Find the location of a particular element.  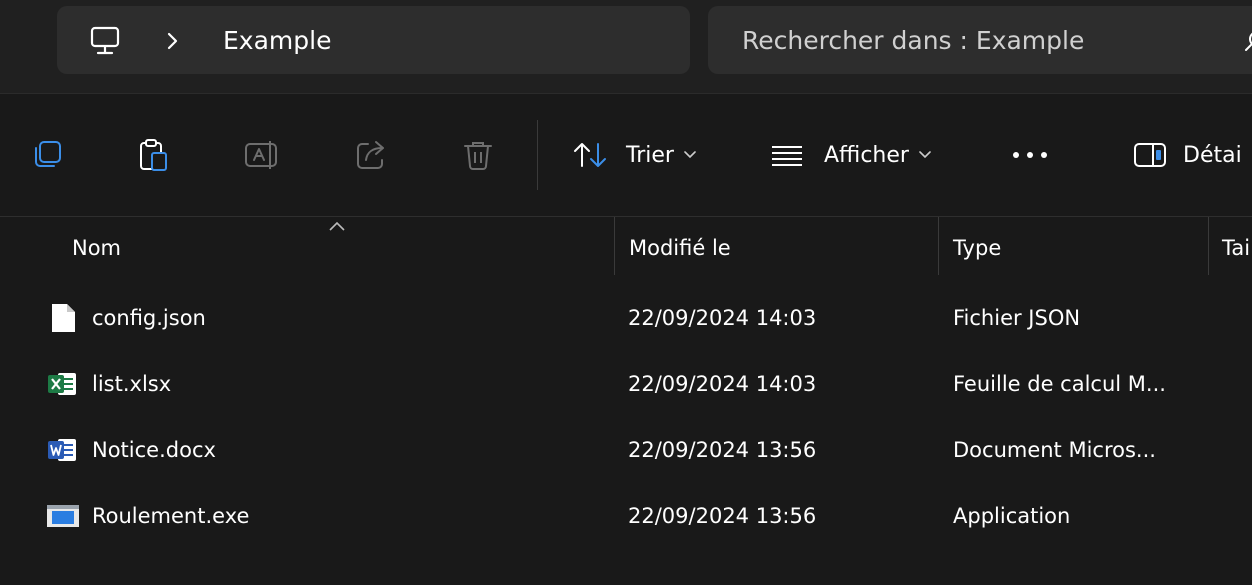

search-placeholder: Rechercher dans : Example is located at coordinates (913, 40).